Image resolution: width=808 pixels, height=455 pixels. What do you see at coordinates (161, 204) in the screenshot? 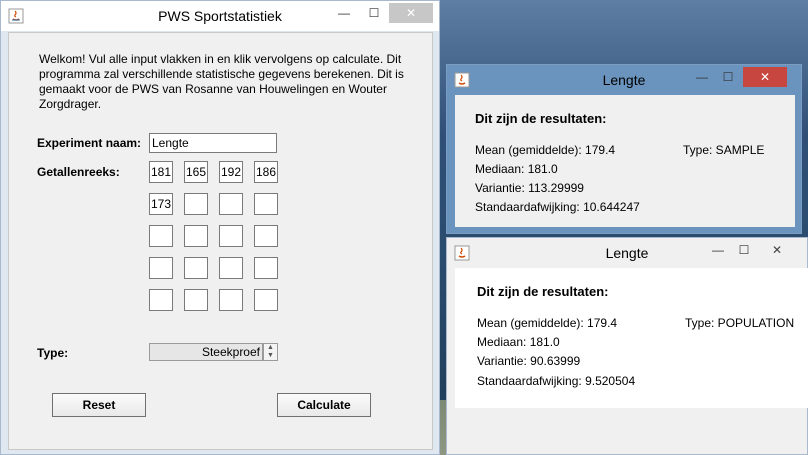
I see `series-value-input: 173` at bounding box center [161, 204].